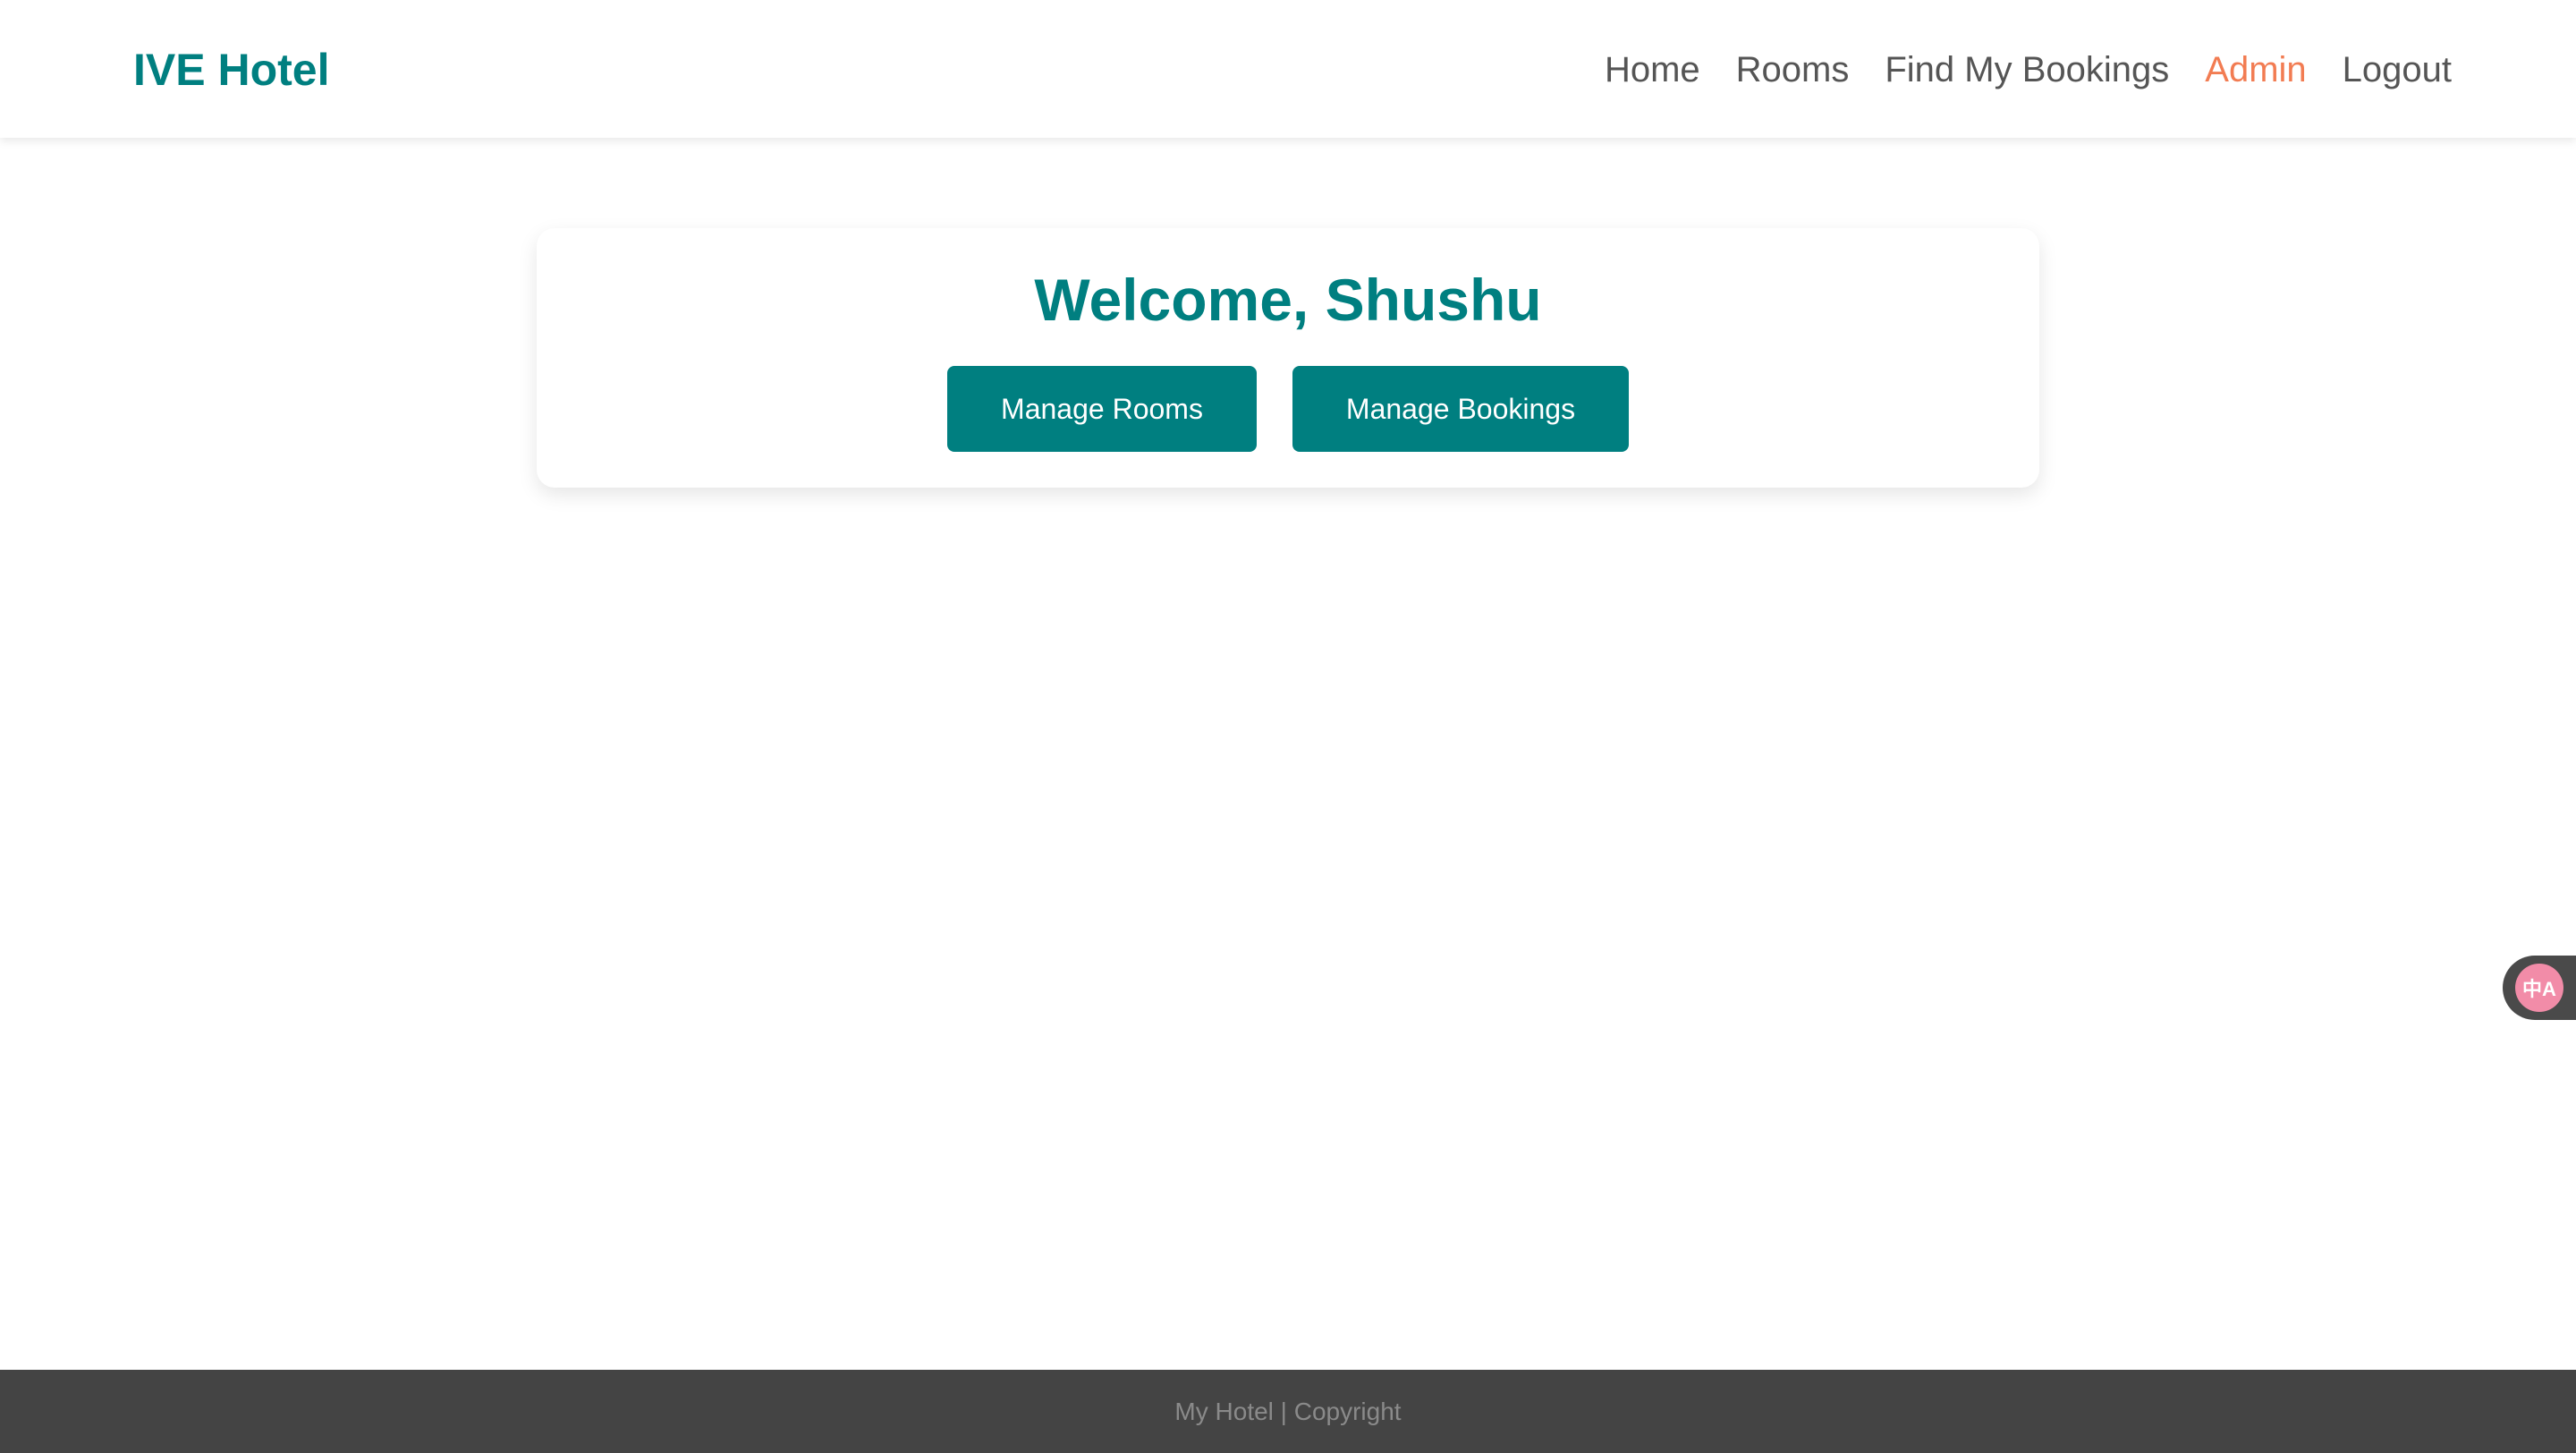 The image size is (2576, 1453). I want to click on translate-widget: 中A, so click(2539, 988).